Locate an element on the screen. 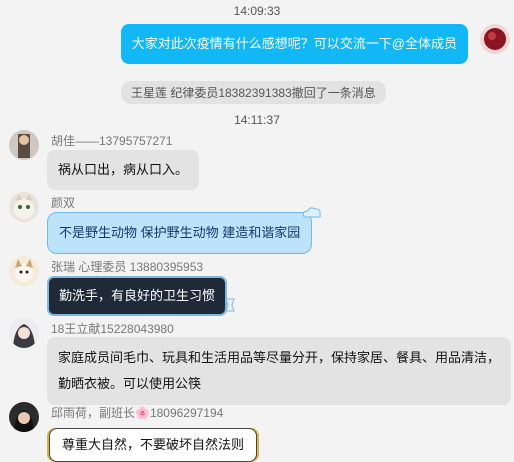 The width and height of the screenshot is (514, 462). message-text: 尊重大自然，不要破坏自然法则 is located at coordinates (153, 444).